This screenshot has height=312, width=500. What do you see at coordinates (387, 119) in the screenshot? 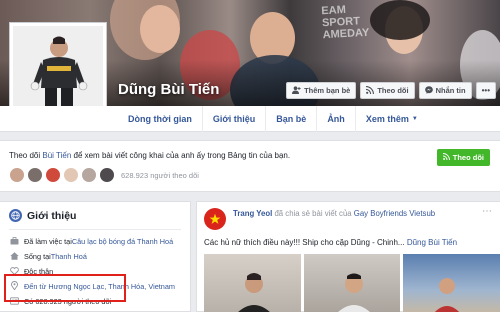
I see `tab-more-label: Xem thêm` at bounding box center [387, 119].